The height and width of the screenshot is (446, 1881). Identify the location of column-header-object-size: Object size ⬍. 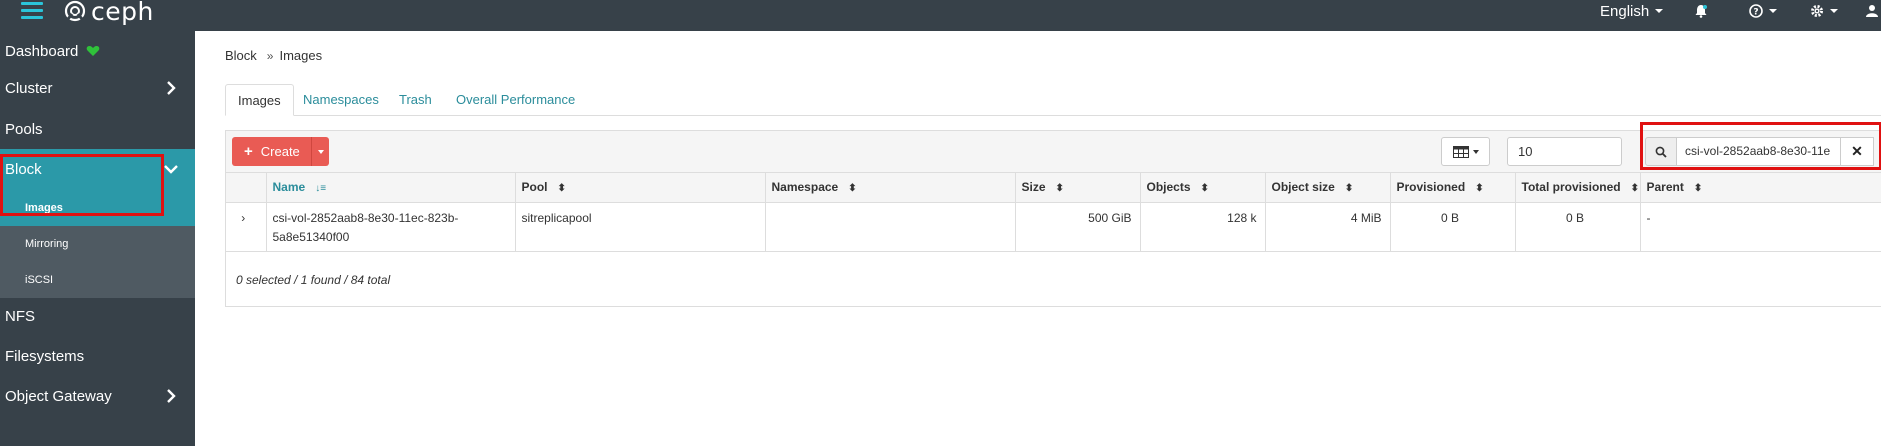
(1328, 188).